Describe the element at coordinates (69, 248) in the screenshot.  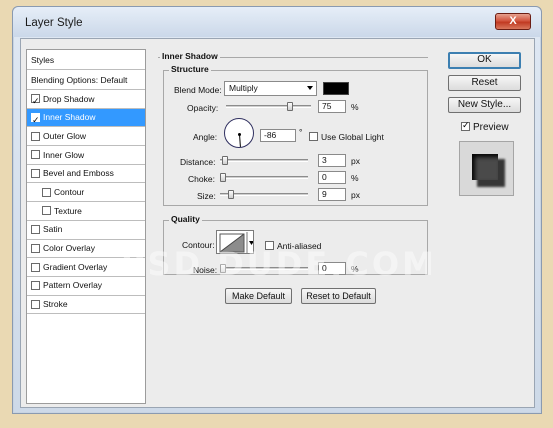
I see `style-item-label: Color Overlay` at that location.